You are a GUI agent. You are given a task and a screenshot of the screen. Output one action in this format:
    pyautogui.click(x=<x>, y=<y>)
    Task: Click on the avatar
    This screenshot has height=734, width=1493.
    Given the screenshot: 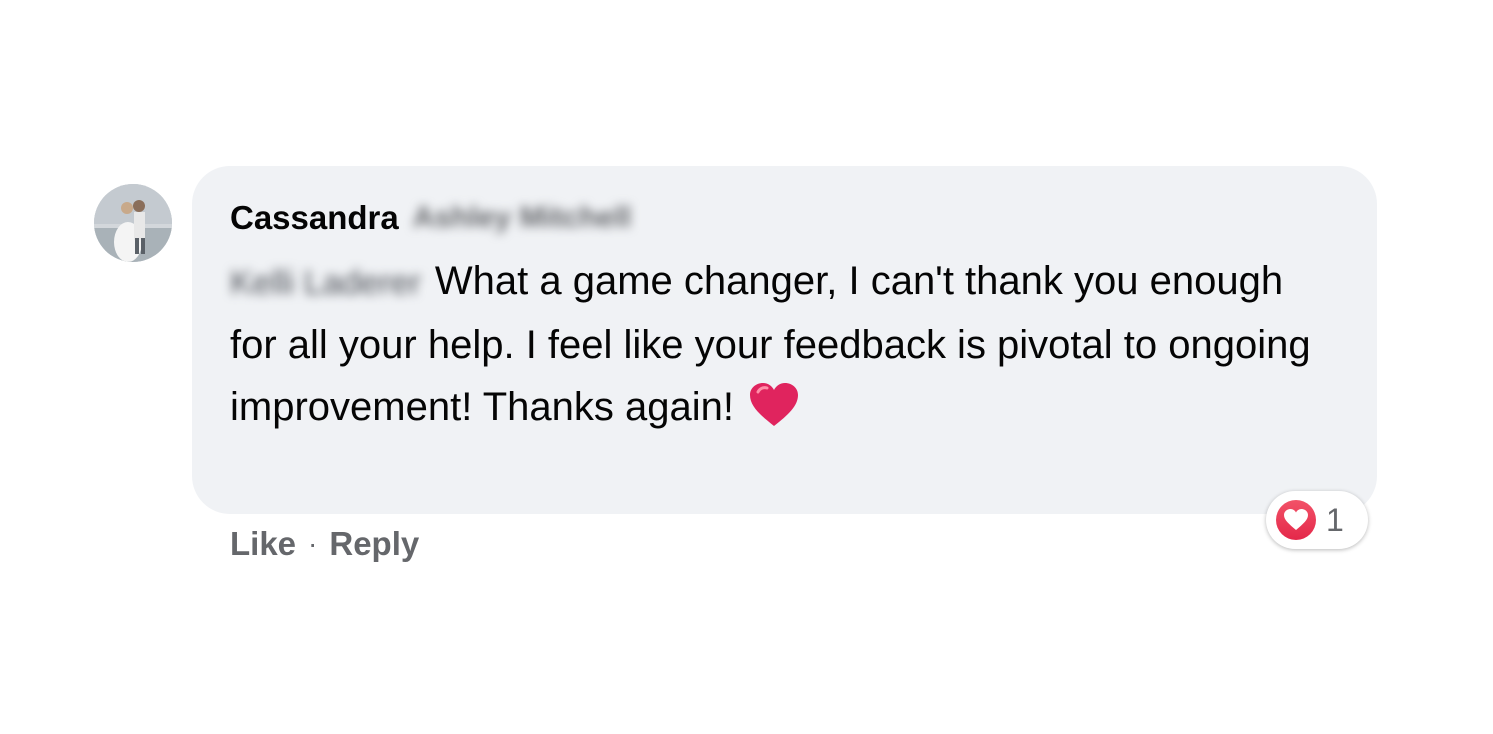 What is the action you would take?
    pyautogui.click(x=133, y=223)
    